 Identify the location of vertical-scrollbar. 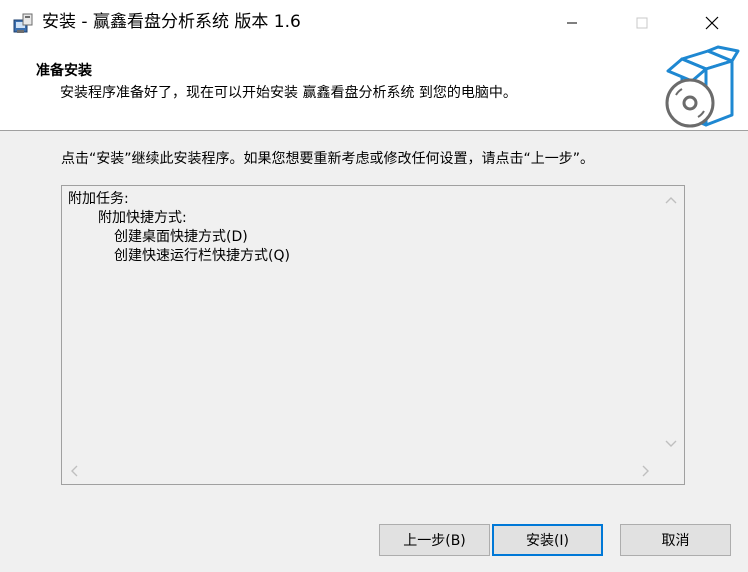
(671, 321).